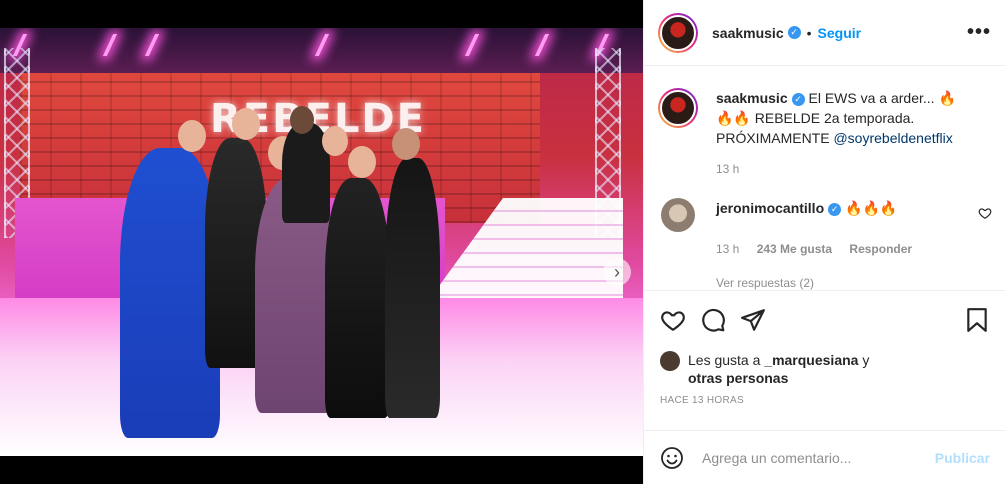  Describe the element at coordinates (753, 320) in the screenshot. I see `share-paper-plane-icon` at that location.